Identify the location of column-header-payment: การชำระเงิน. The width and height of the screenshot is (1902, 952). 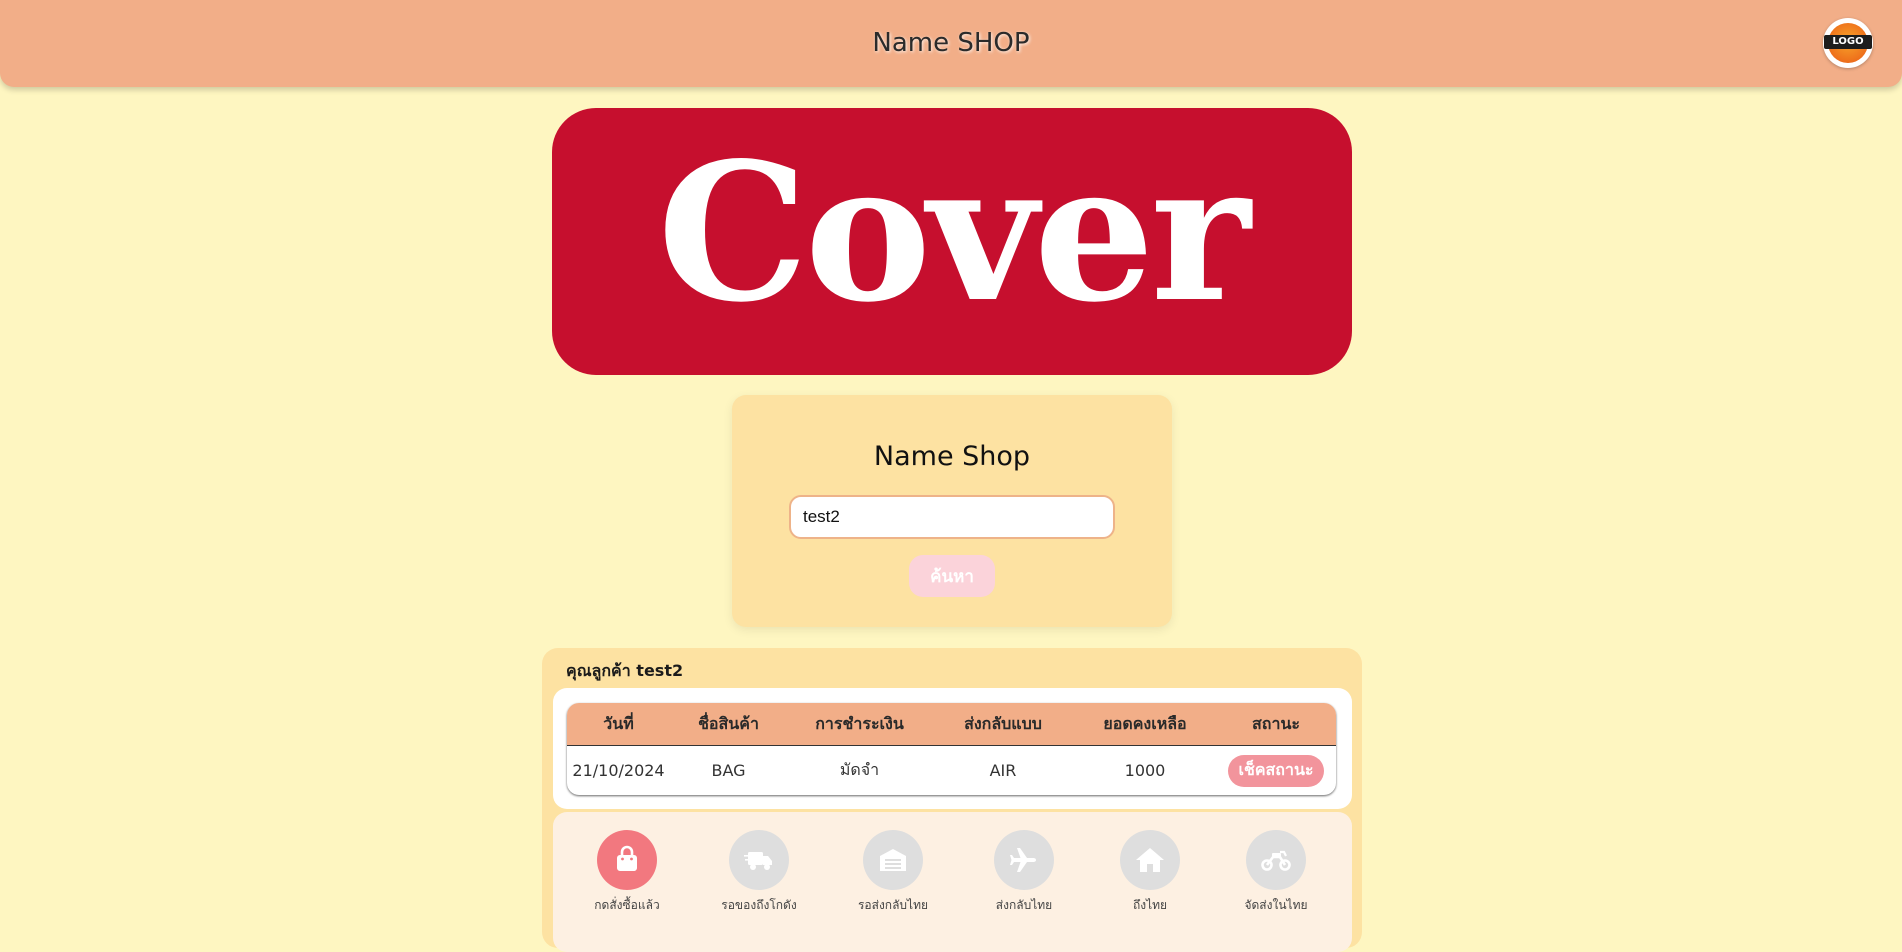
(859, 723).